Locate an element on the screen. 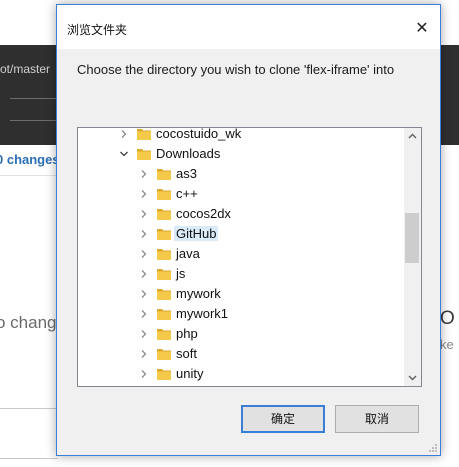 The height and width of the screenshot is (467, 459). background-branch-label: ot/master is located at coordinates (25, 69).